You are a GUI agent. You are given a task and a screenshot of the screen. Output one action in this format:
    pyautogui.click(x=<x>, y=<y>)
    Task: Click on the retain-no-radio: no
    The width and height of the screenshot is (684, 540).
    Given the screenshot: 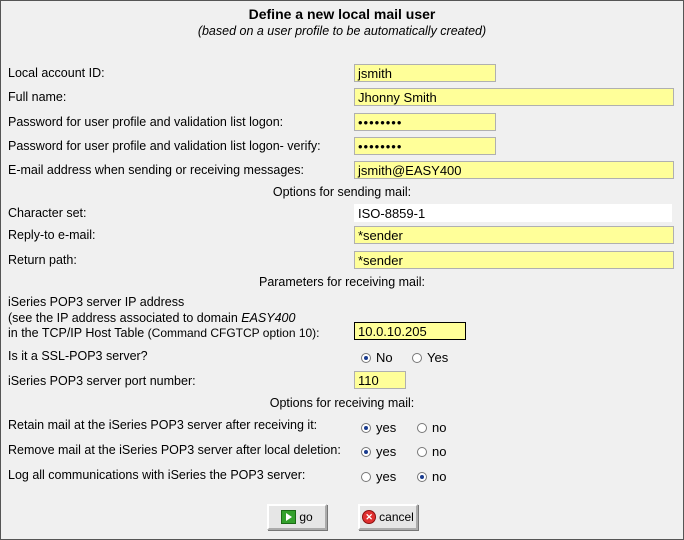 What is the action you would take?
    pyautogui.click(x=431, y=427)
    